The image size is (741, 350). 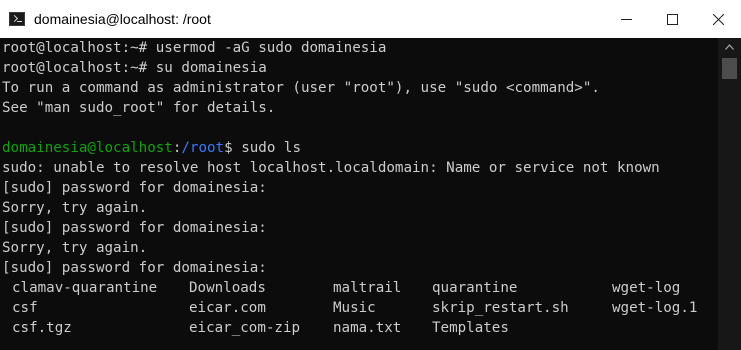 I want to click on prompt-path: /root, so click(x=203, y=148).